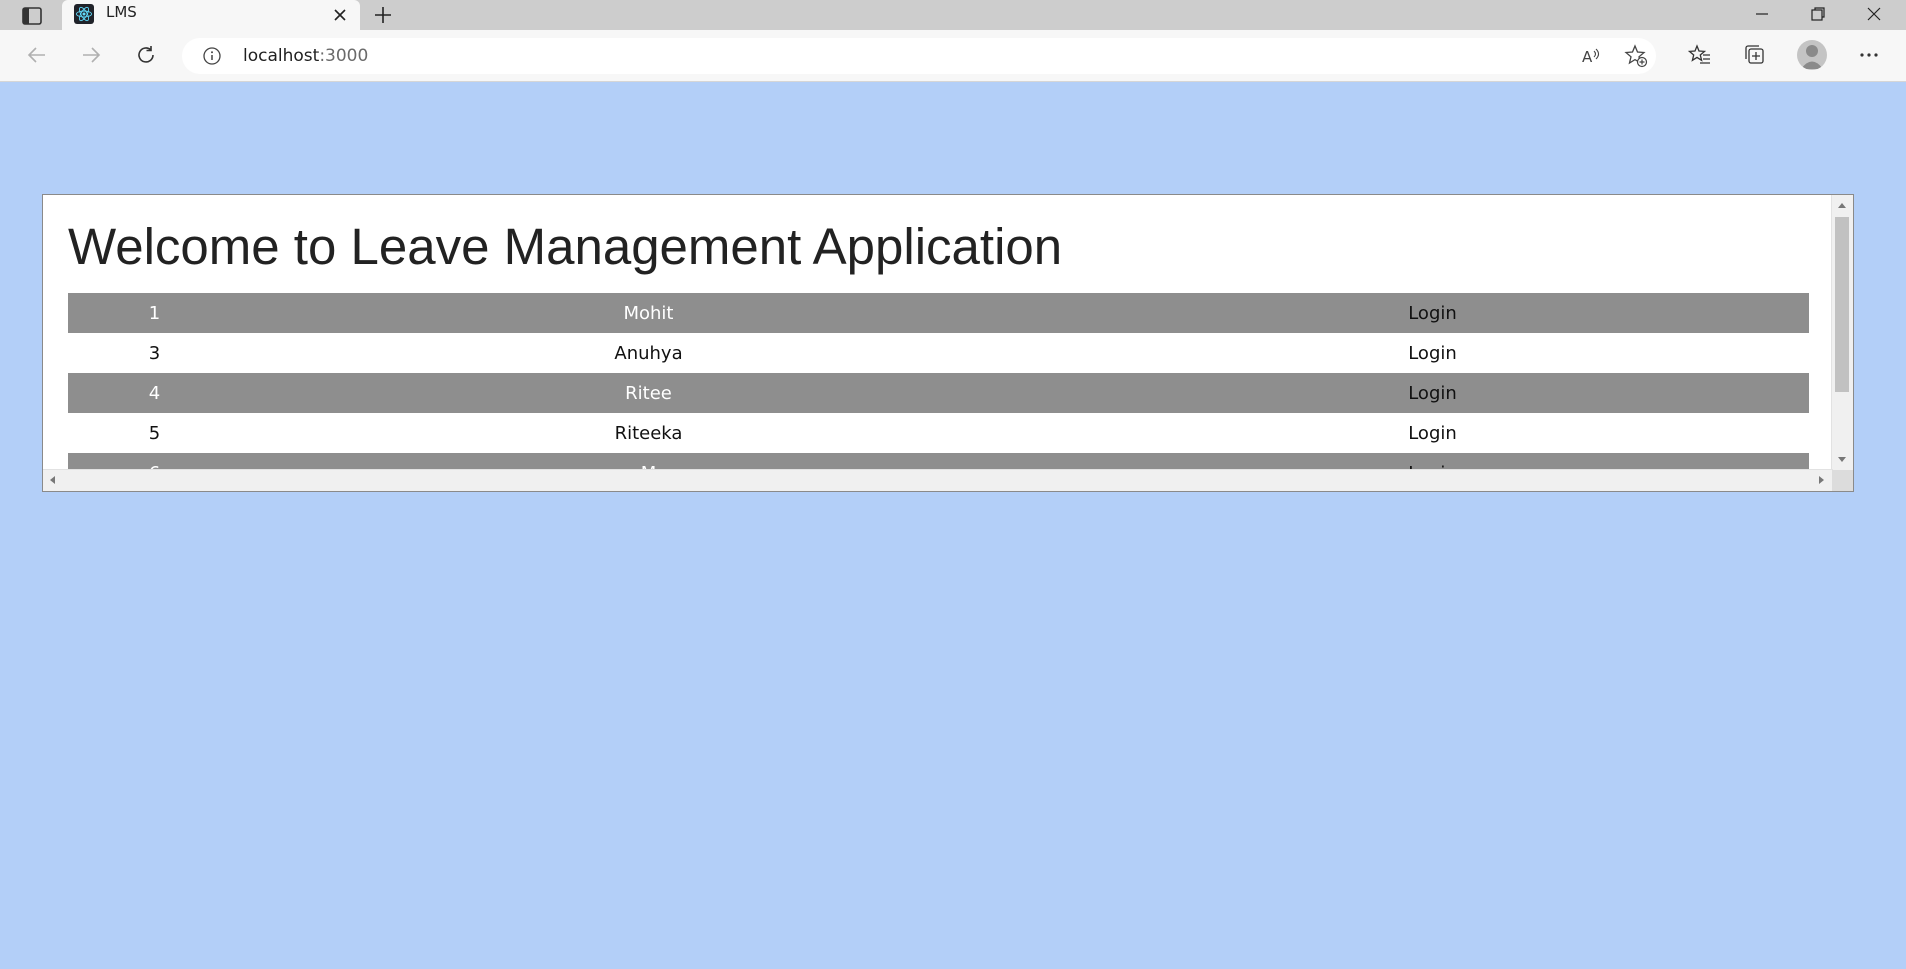 The height and width of the screenshot is (969, 1906). I want to click on url-text: localhost:3000, so click(305, 56).